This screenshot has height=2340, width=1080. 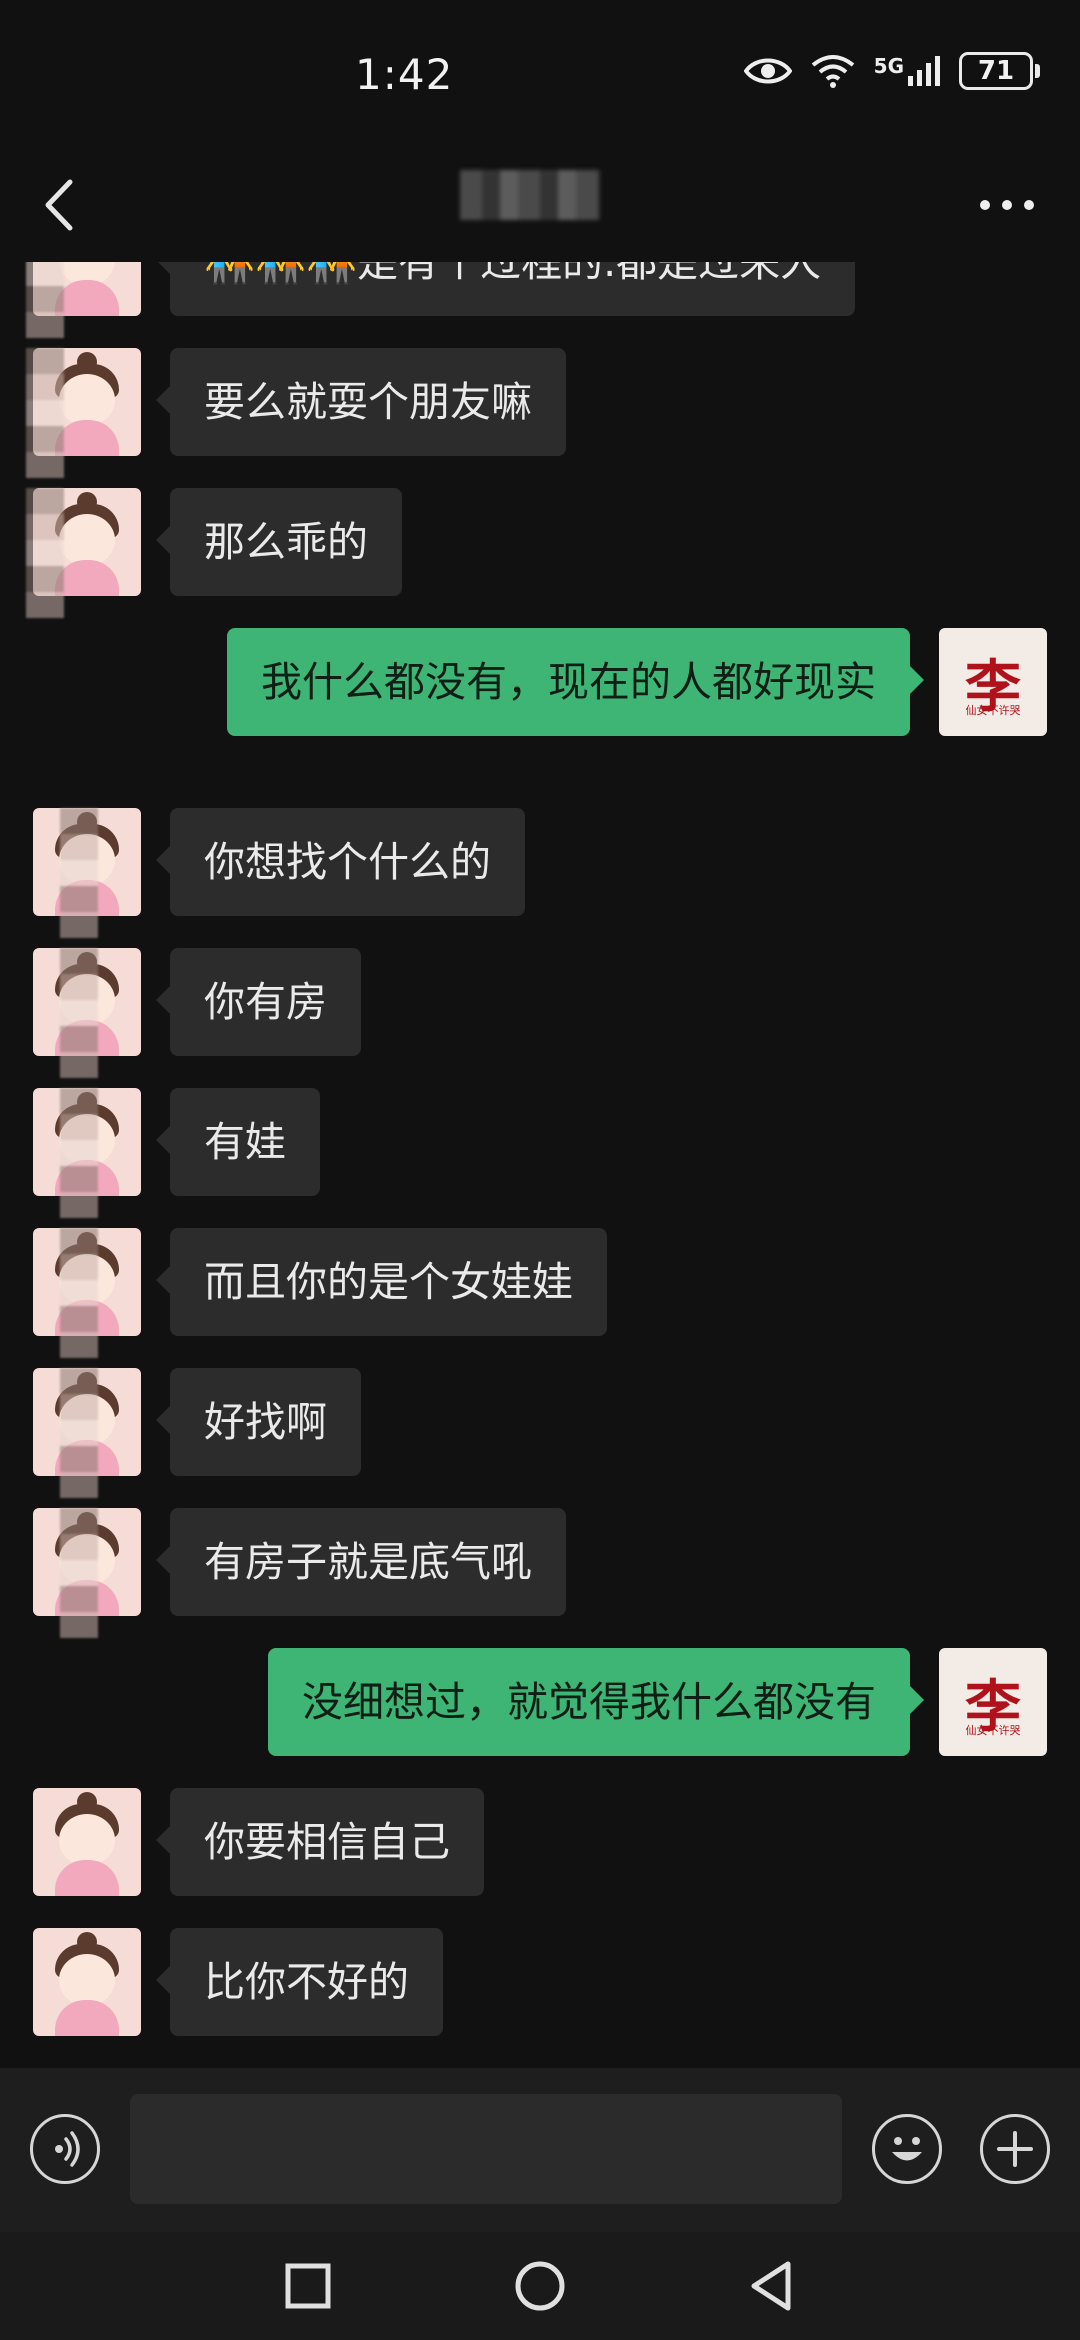 I want to click on received-message-bubble: 有房子就是底气吼, so click(x=361, y=1562).